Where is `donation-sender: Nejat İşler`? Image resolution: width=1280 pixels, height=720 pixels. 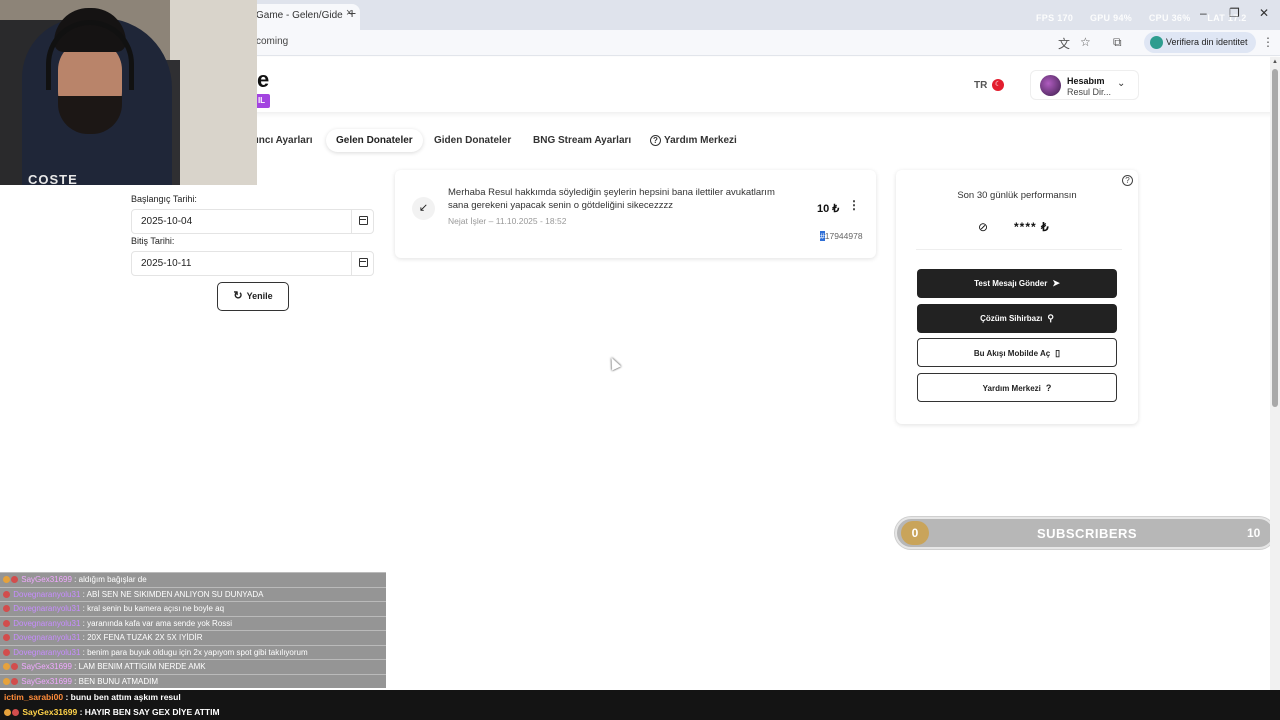
donation-sender: Nejat İşler is located at coordinates (467, 221).